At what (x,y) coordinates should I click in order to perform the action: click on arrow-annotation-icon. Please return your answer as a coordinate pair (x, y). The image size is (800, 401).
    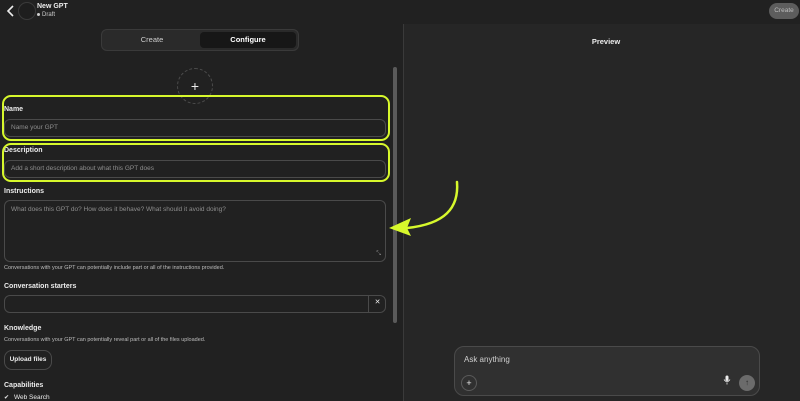
    Looking at the image, I should click on (424, 208).